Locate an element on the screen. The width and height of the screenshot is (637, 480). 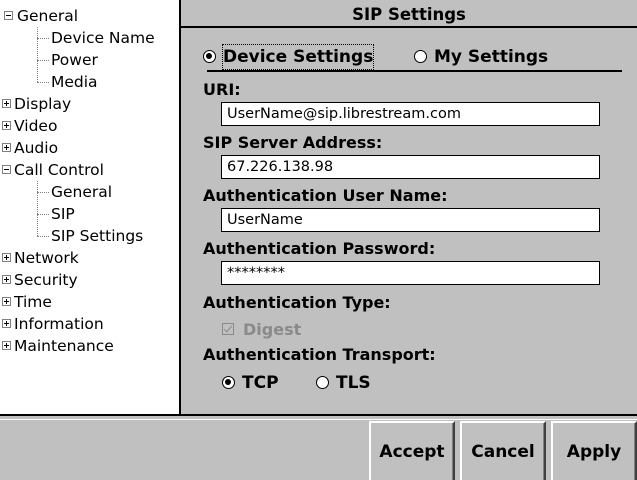
auth-password-label: Authentication Password: is located at coordinates (319, 248).